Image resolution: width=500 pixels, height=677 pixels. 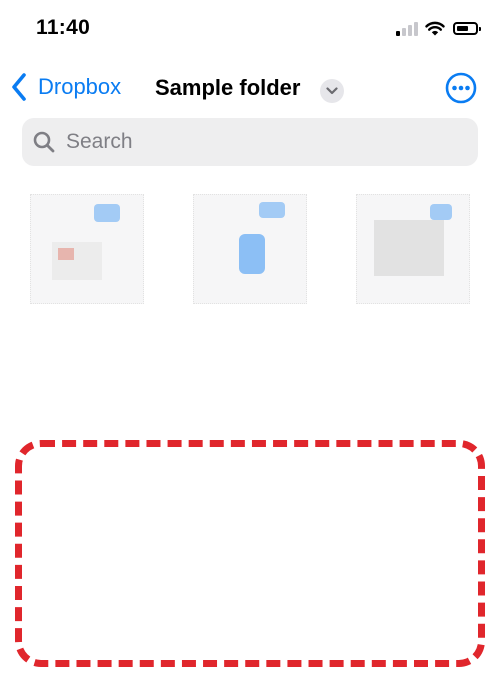 I want to click on back-button: Dropbox, so click(x=65, y=87).